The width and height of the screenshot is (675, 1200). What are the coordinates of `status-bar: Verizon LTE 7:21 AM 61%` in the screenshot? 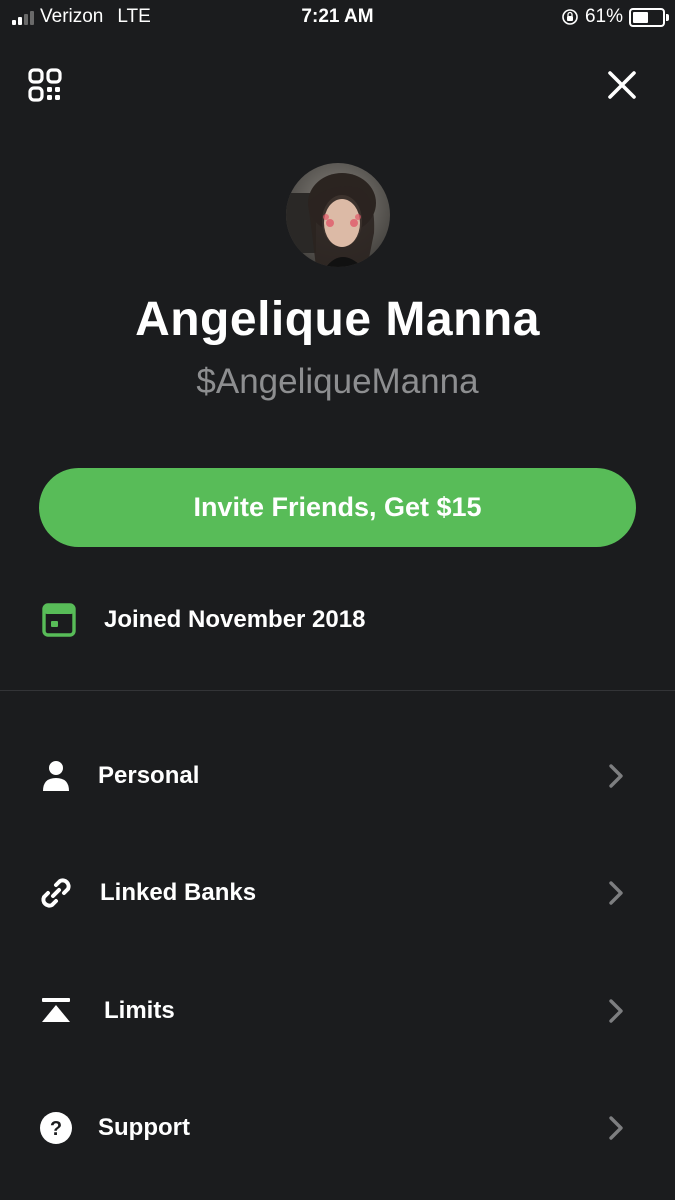 It's located at (337, 18).